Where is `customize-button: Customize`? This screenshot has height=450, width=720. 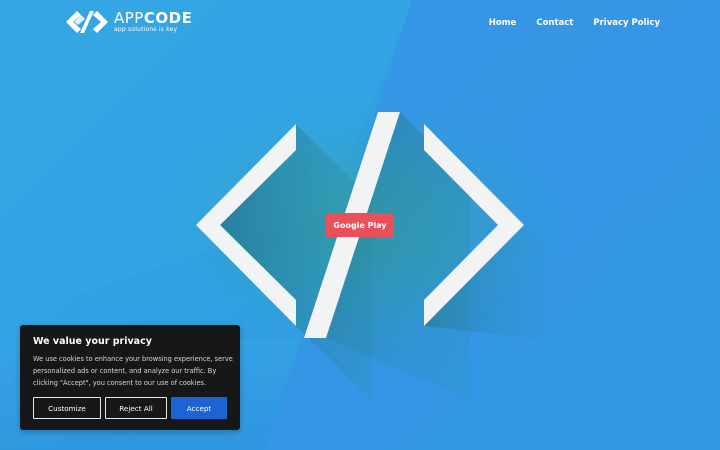 customize-button: Customize is located at coordinates (67, 408).